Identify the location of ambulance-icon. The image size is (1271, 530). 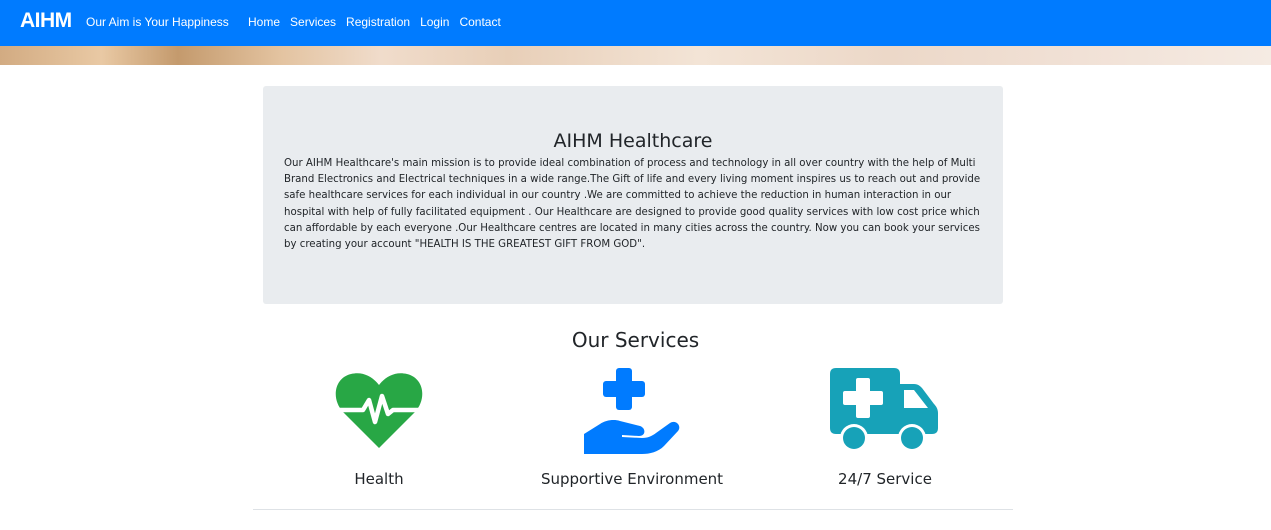
(884, 410).